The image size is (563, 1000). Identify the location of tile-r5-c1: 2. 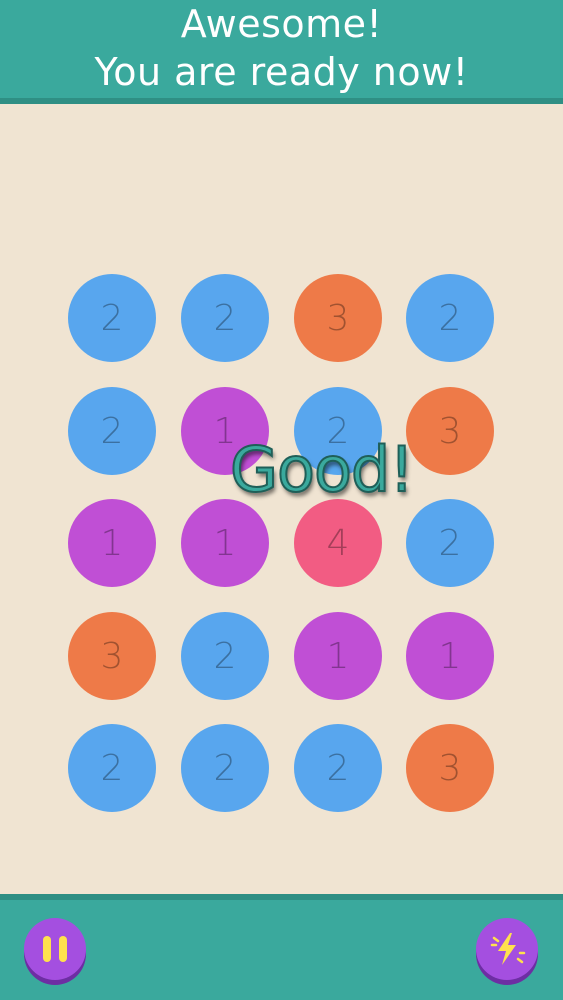
(112, 768).